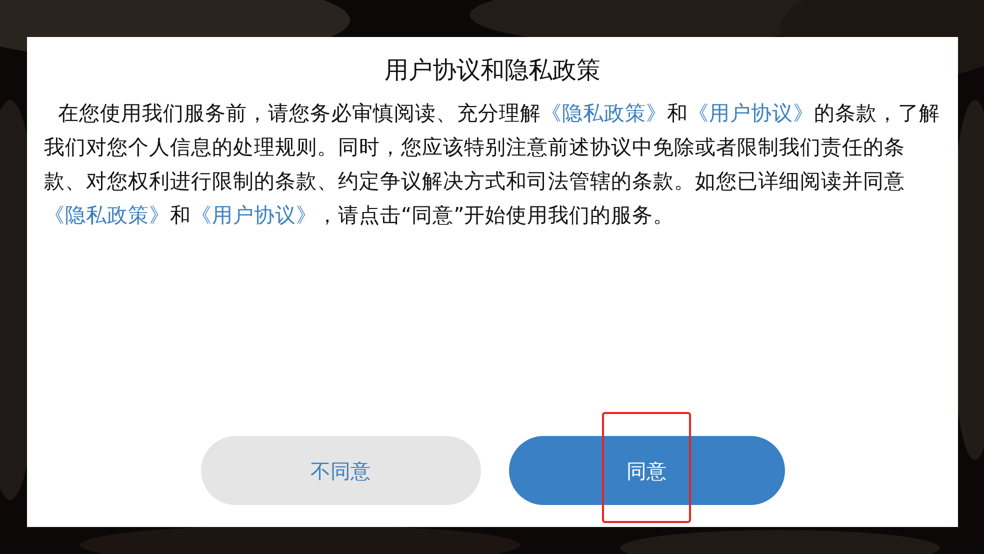 This screenshot has width=984, height=554. I want to click on agree-button: 同意, so click(646, 470).